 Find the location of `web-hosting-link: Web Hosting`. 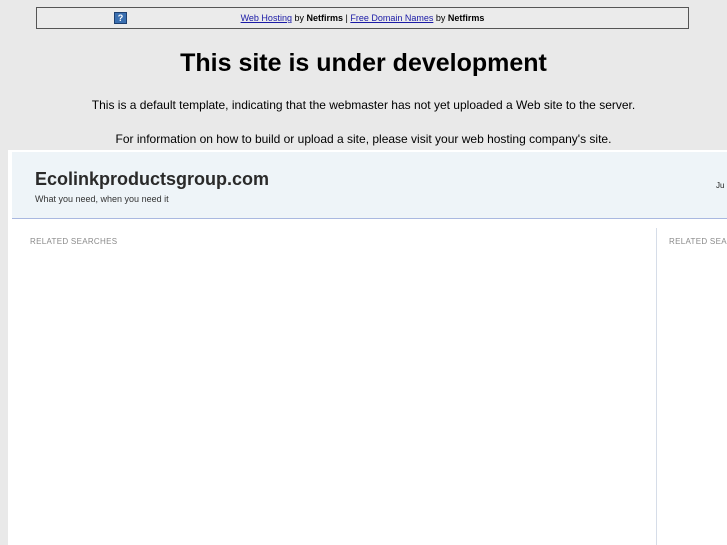

web-hosting-link: Web Hosting is located at coordinates (266, 18).